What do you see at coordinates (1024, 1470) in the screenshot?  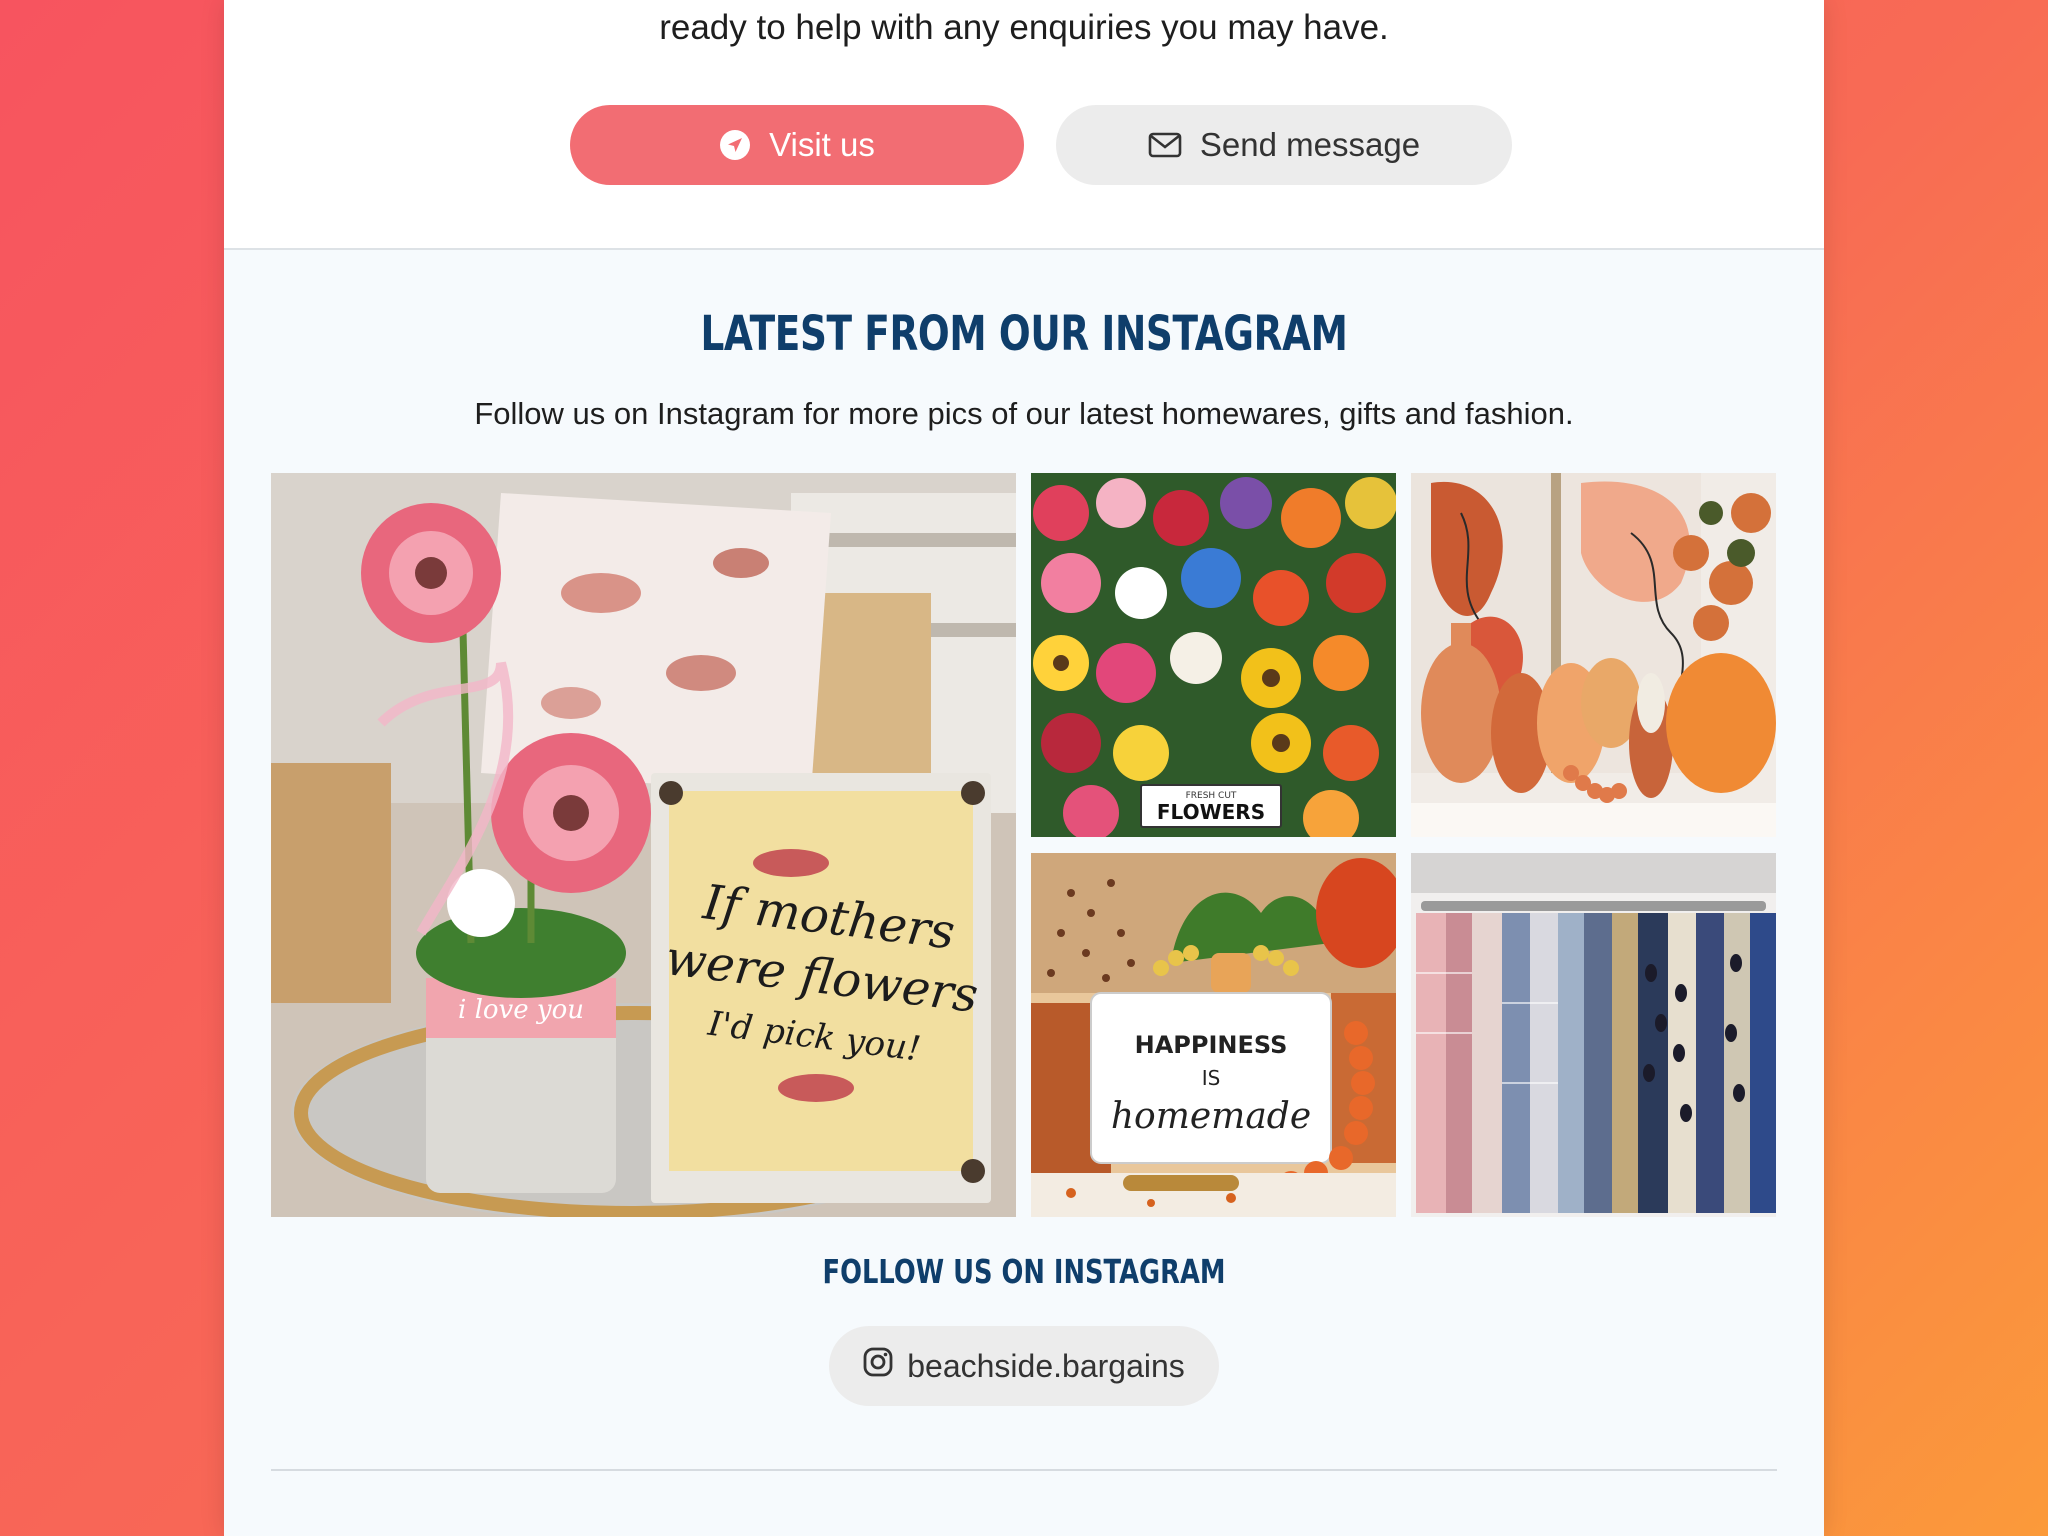 I see `section-divider` at bounding box center [1024, 1470].